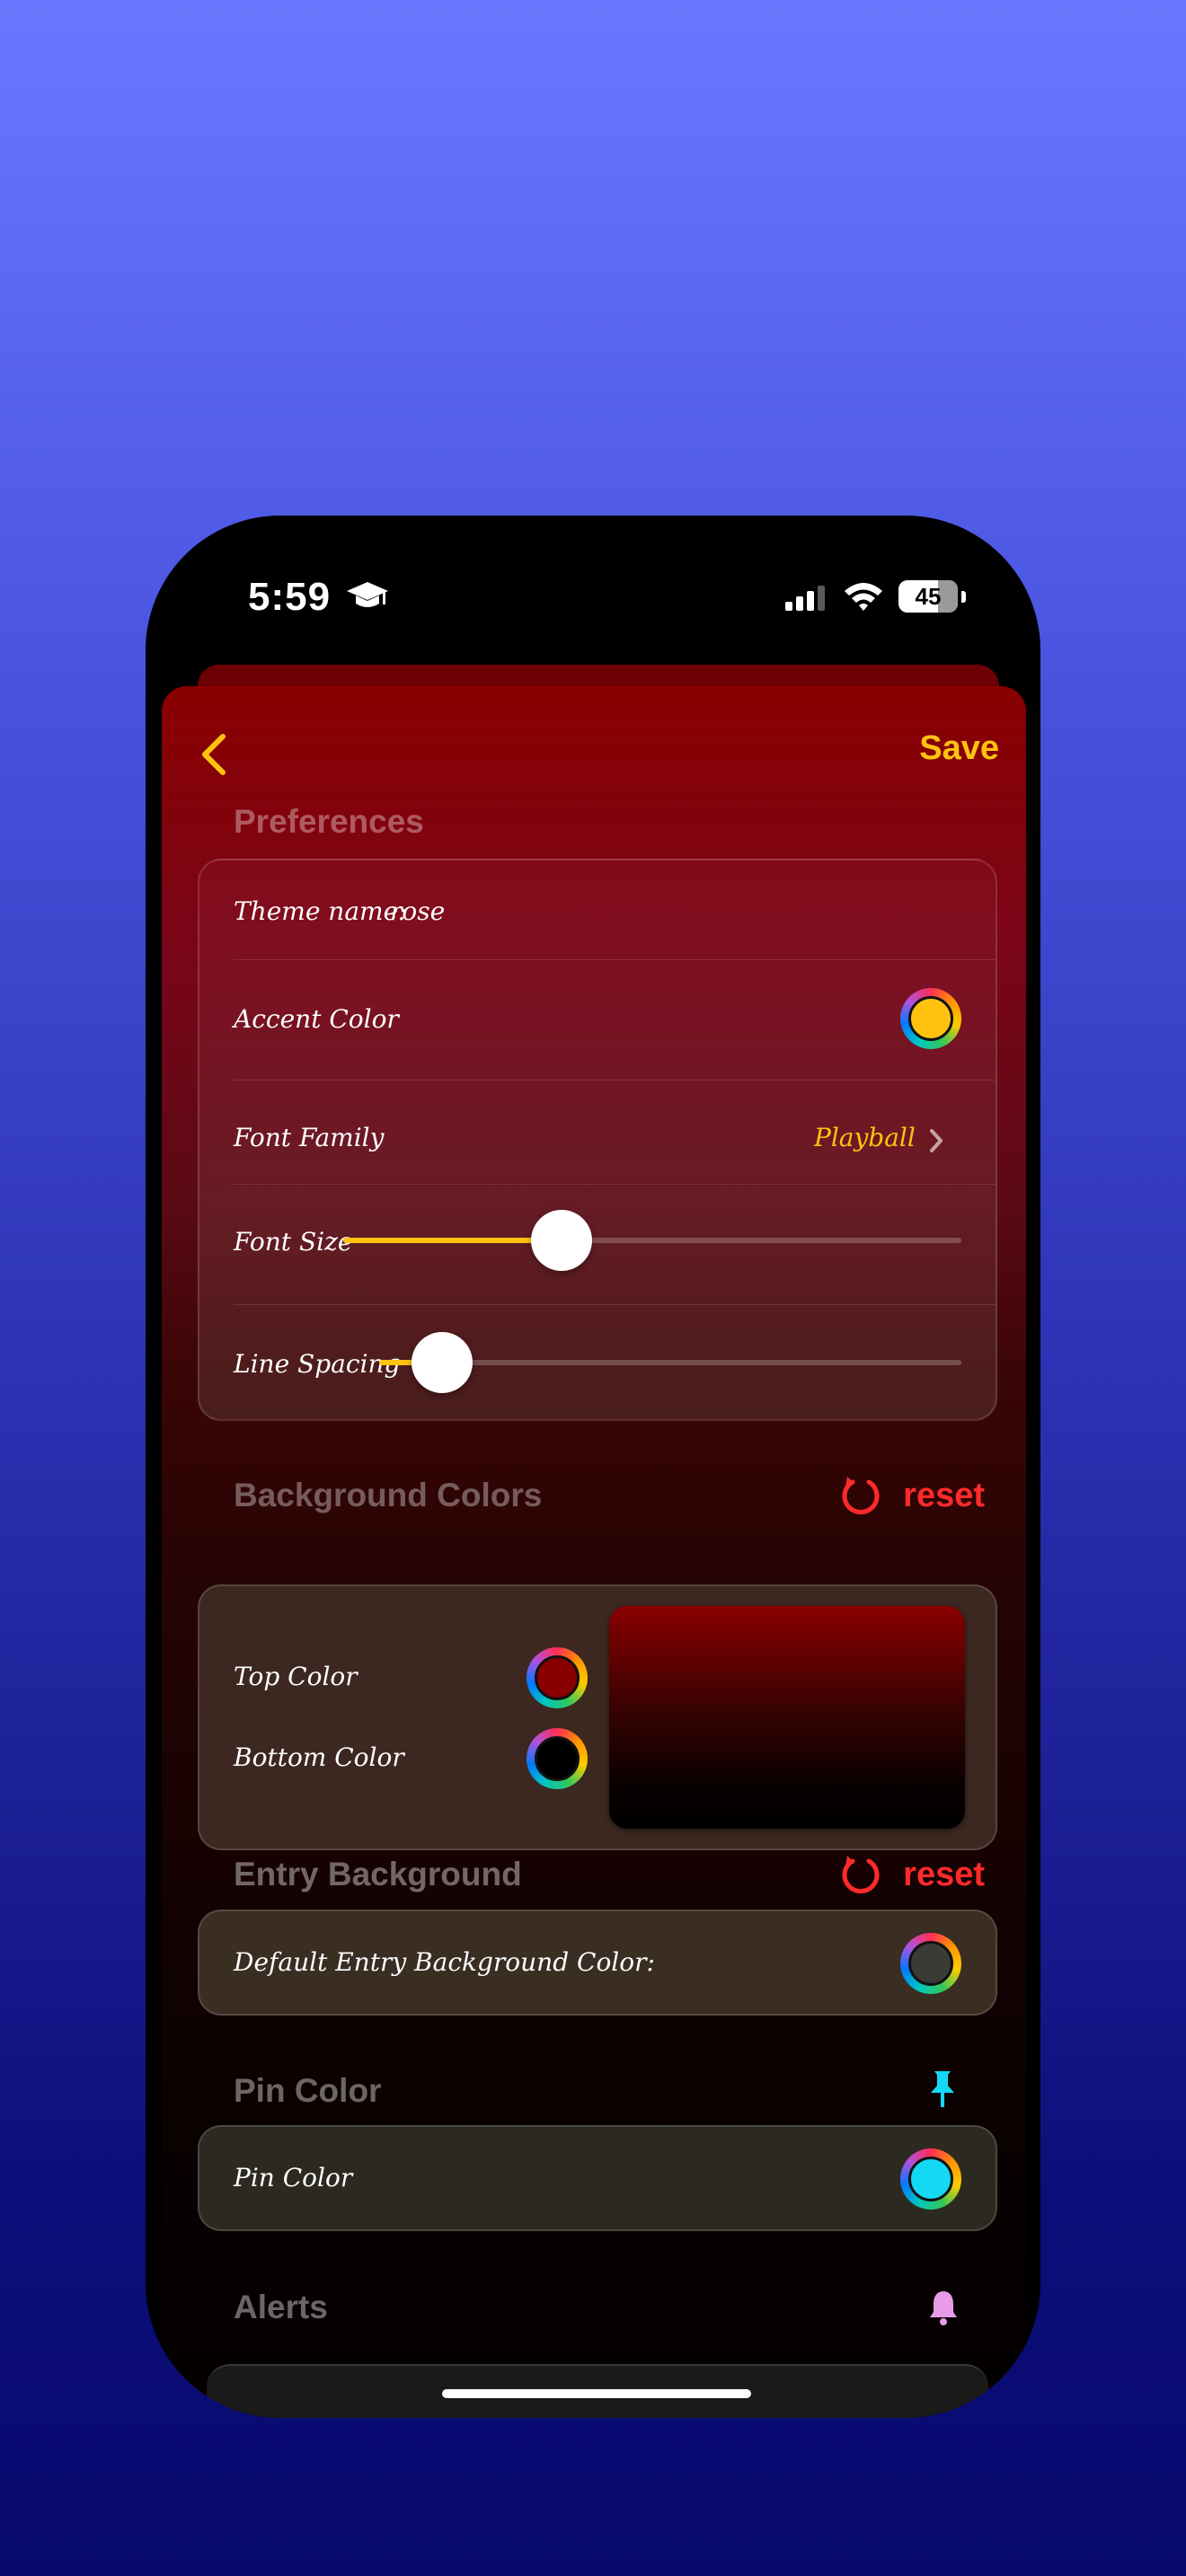 The height and width of the screenshot is (2576, 1186). I want to click on font-size-thumb, so click(561, 1240).